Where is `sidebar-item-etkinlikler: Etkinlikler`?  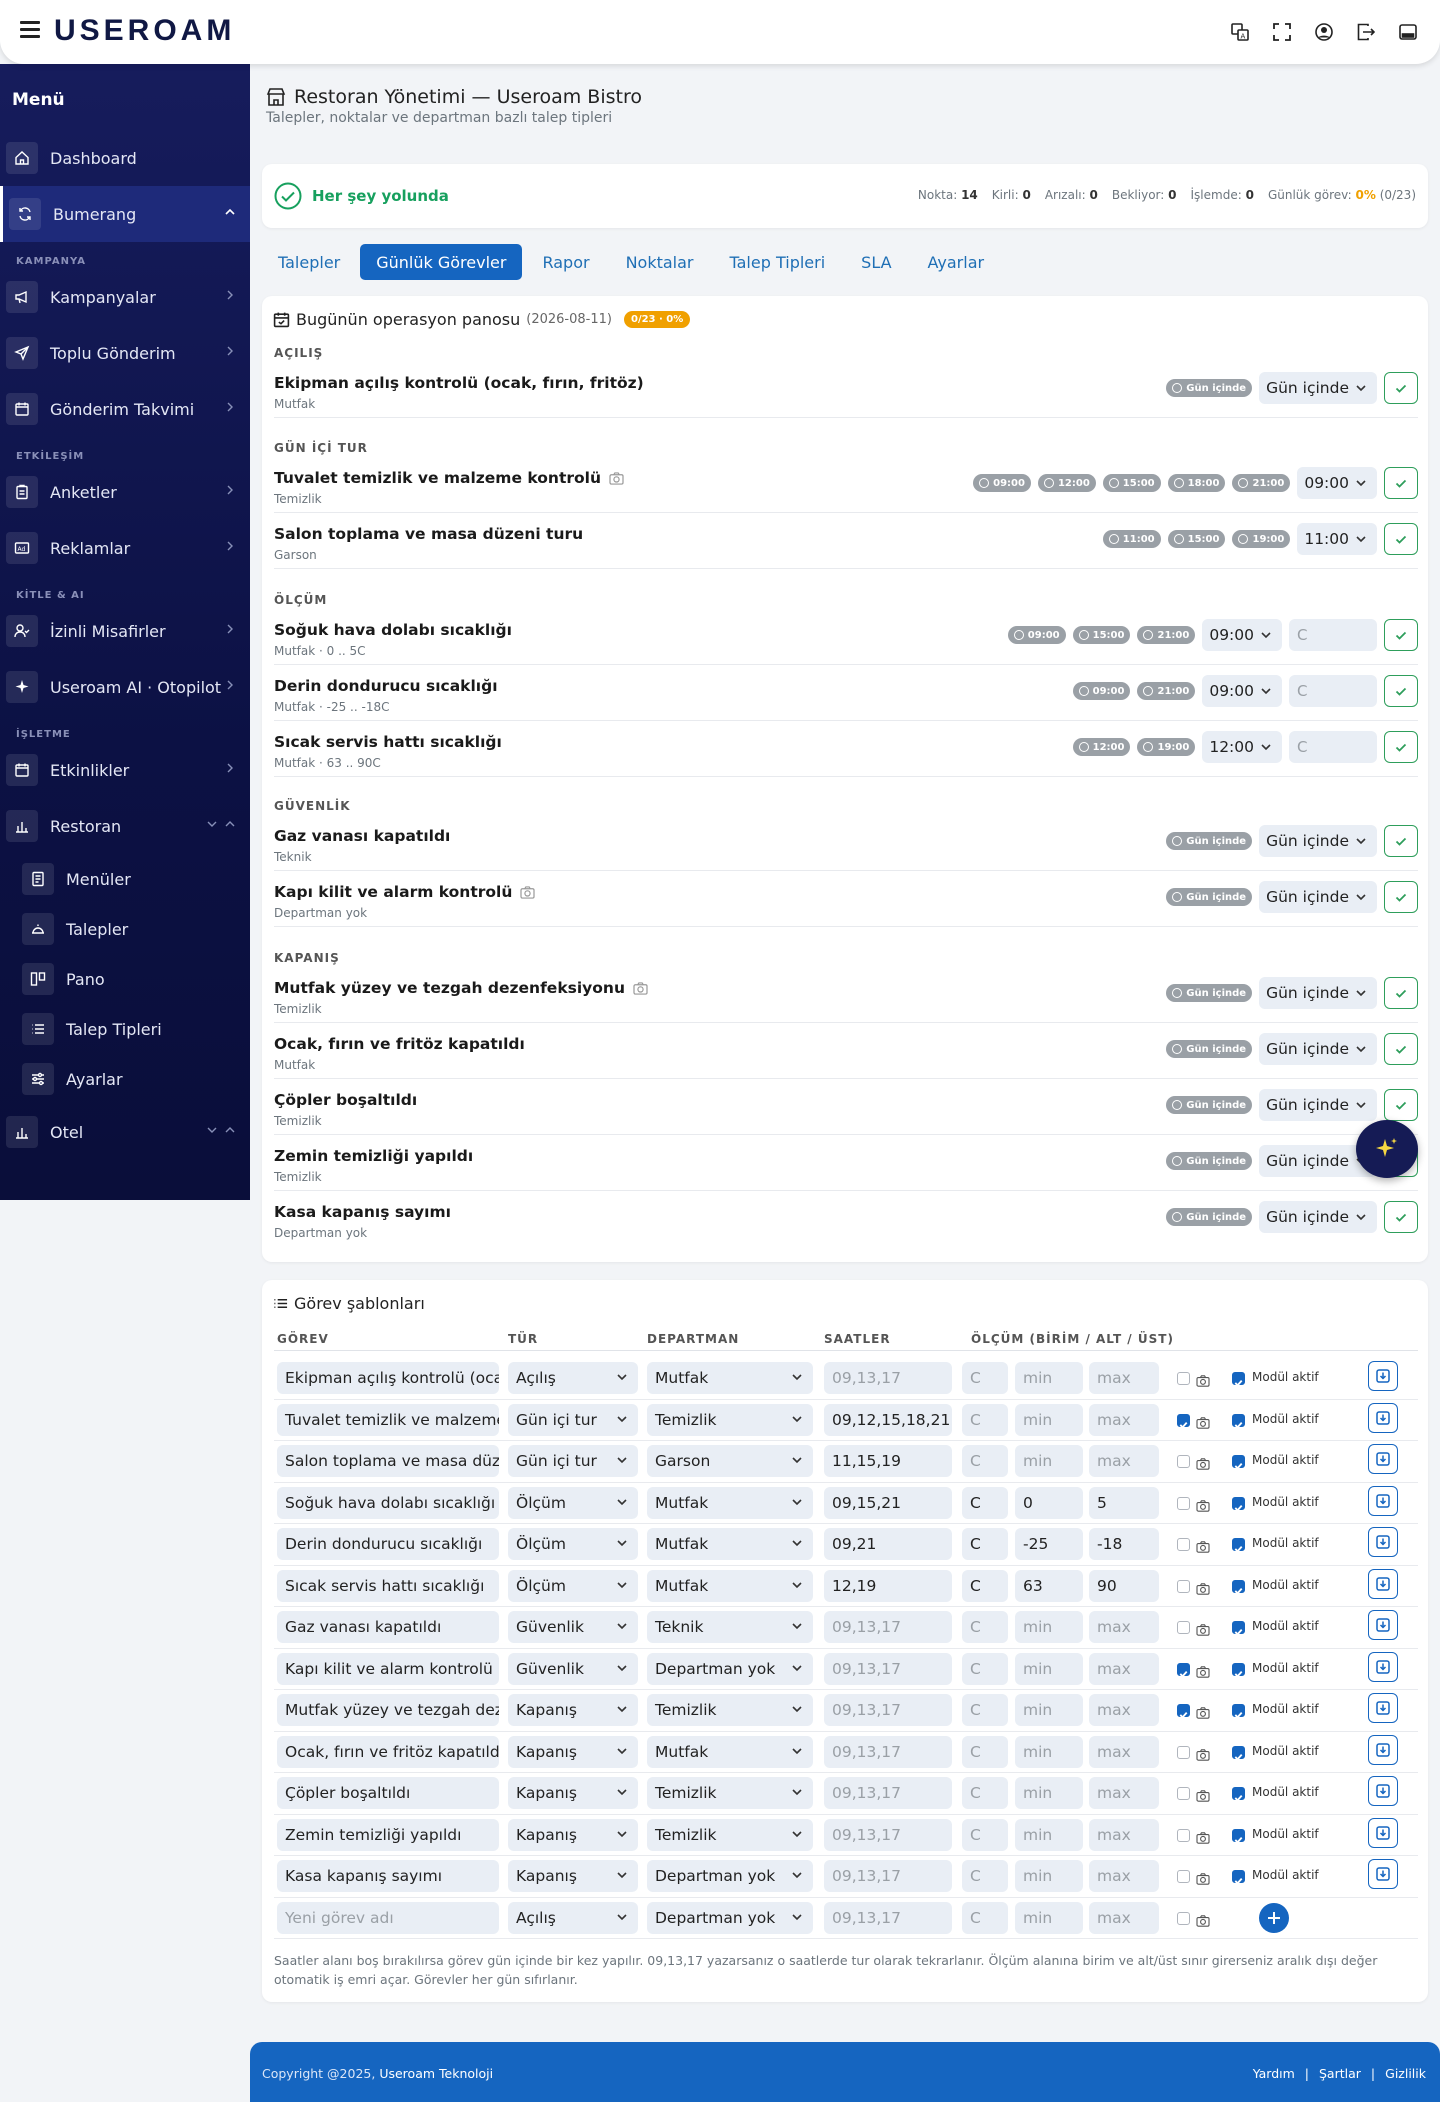 sidebar-item-etkinlikler: Etkinlikler is located at coordinates (125, 770).